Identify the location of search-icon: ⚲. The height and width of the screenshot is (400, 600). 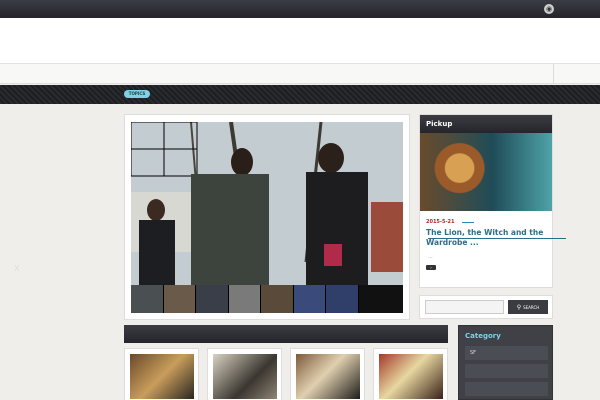
(519, 307).